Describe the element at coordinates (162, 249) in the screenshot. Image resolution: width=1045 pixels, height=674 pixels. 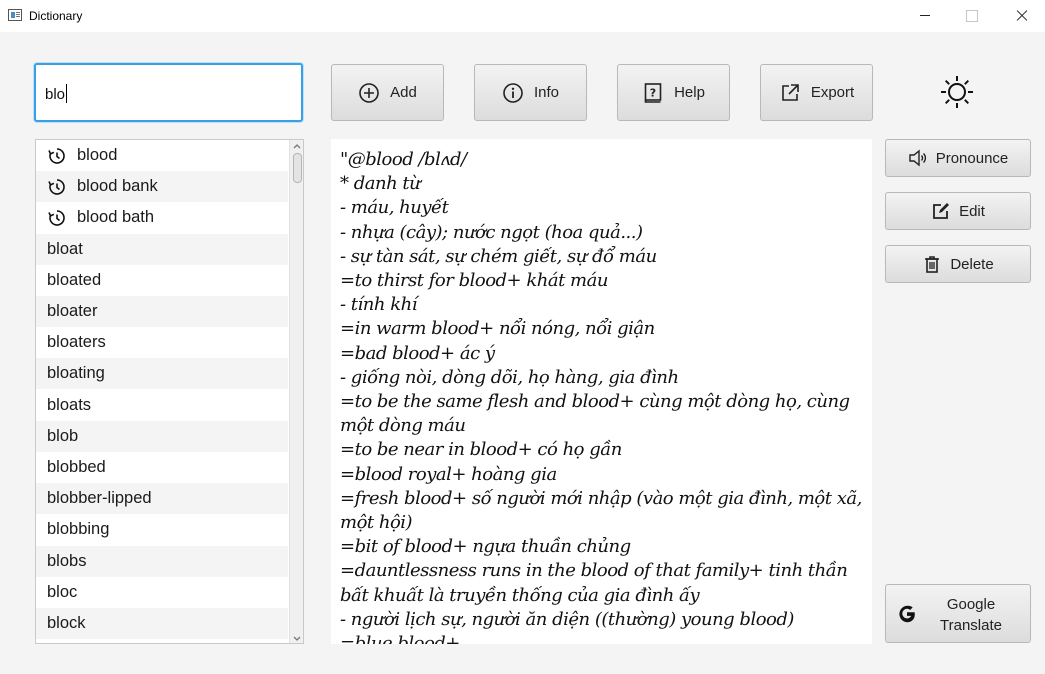
I see `list-item: bloat` at that location.